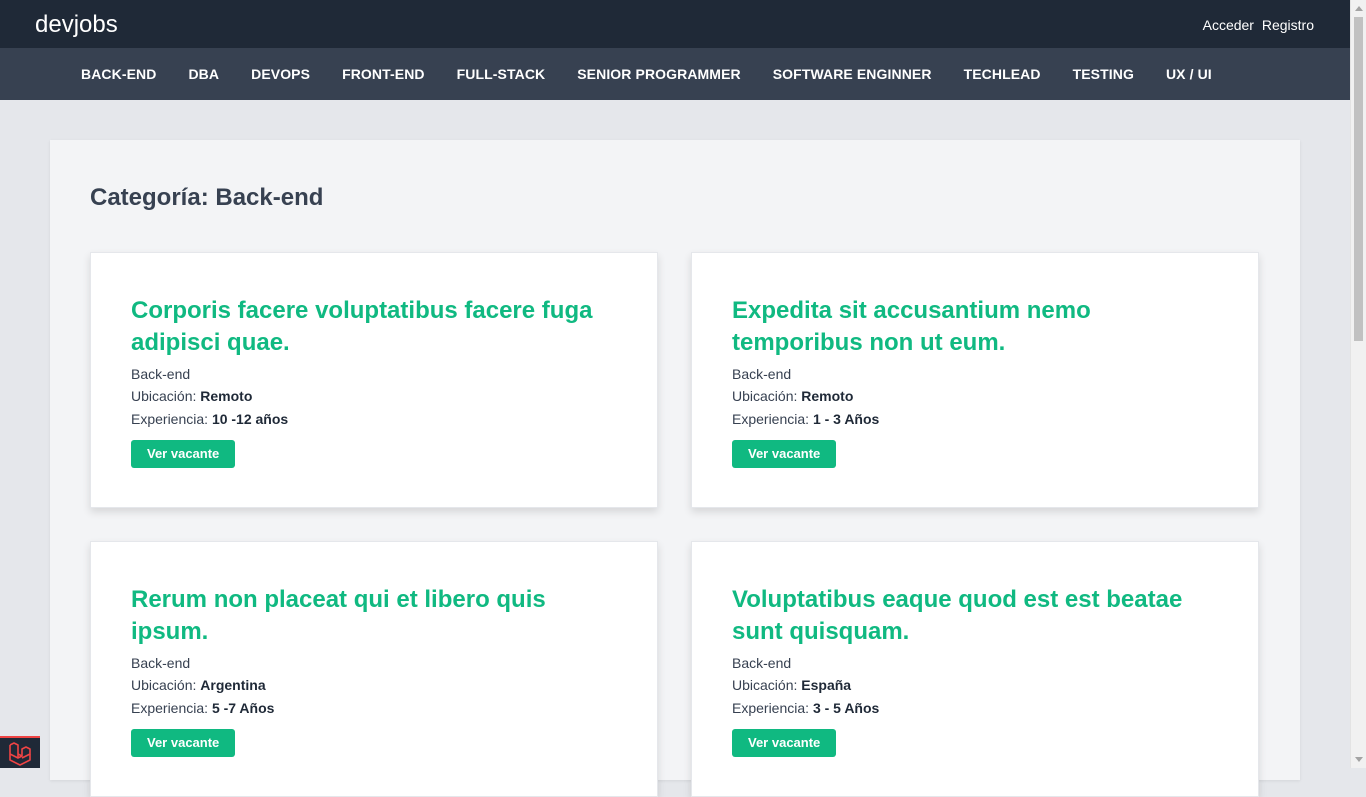 The height and width of the screenshot is (797, 1366). Describe the element at coordinates (250, 419) in the screenshot. I see `experience-value: 10 -12 años` at that location.